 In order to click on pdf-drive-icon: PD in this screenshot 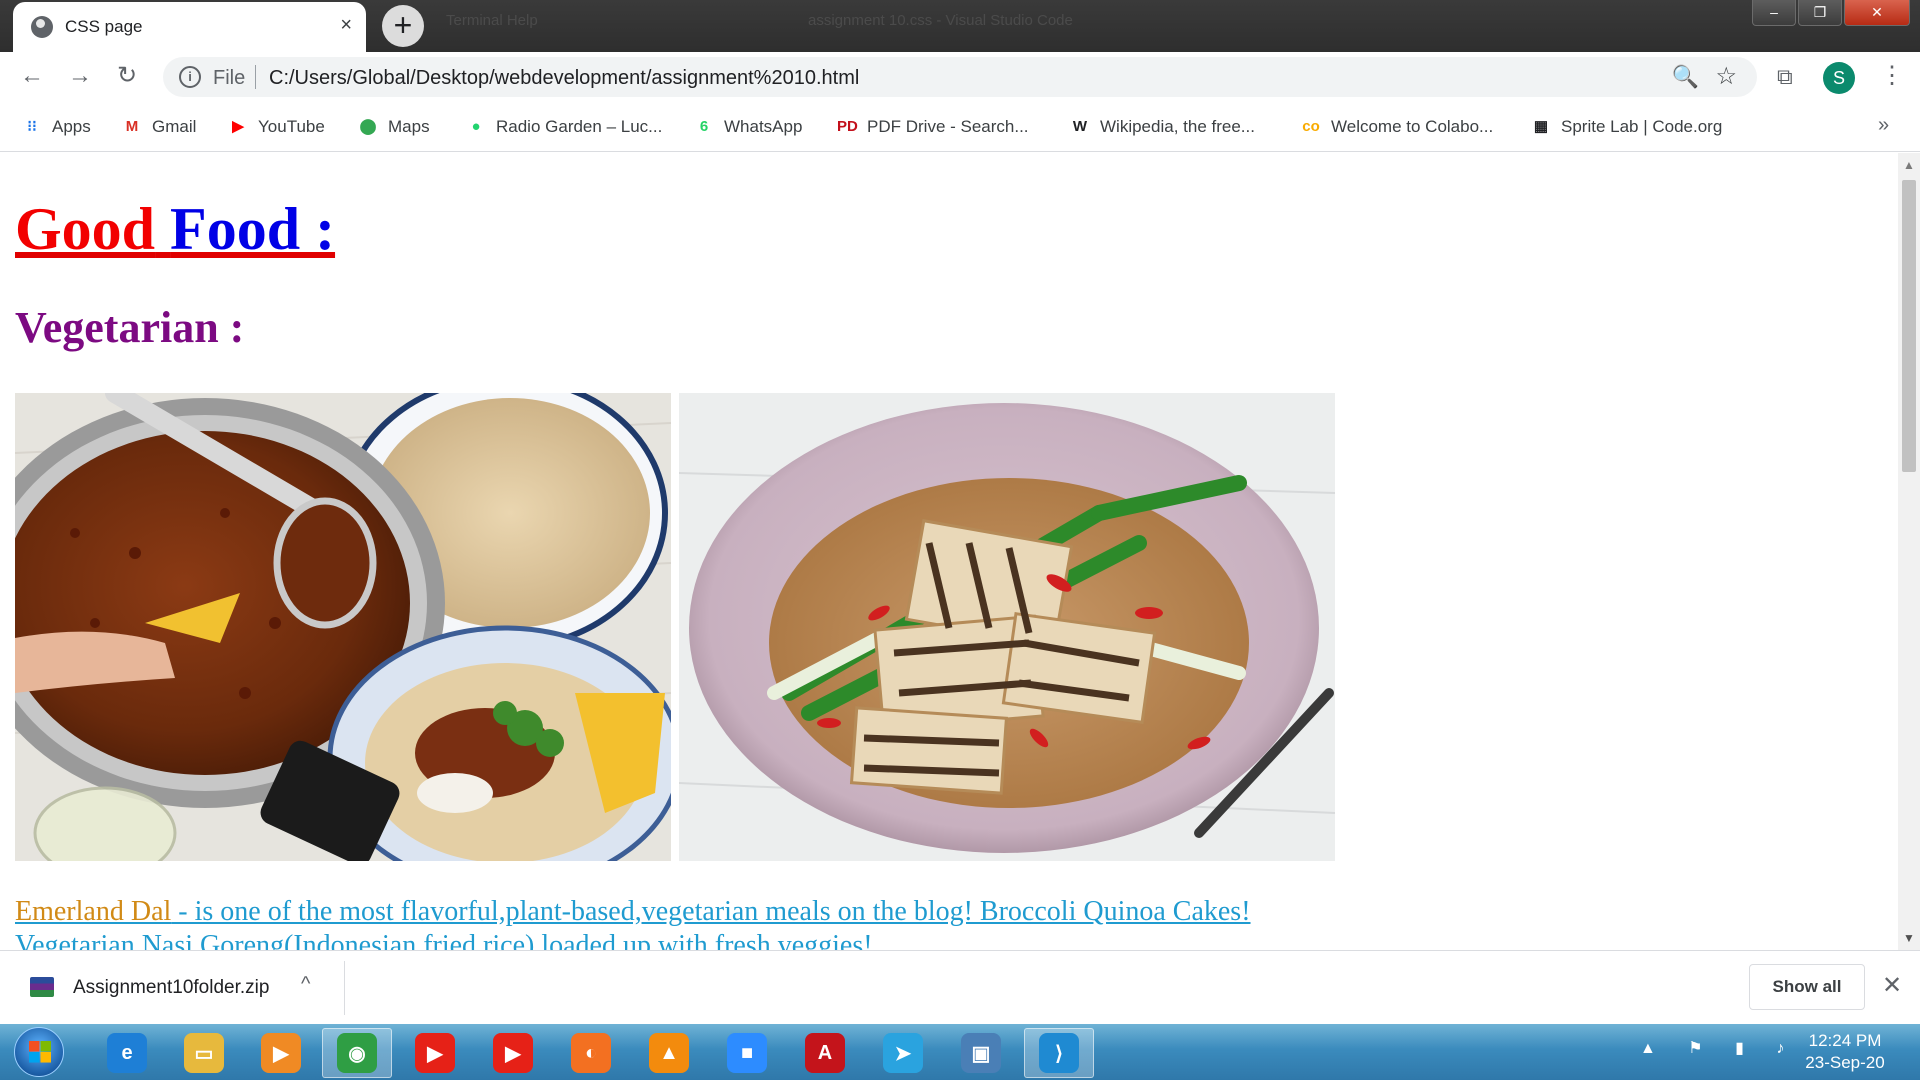, I will do `click(847, 126)`.